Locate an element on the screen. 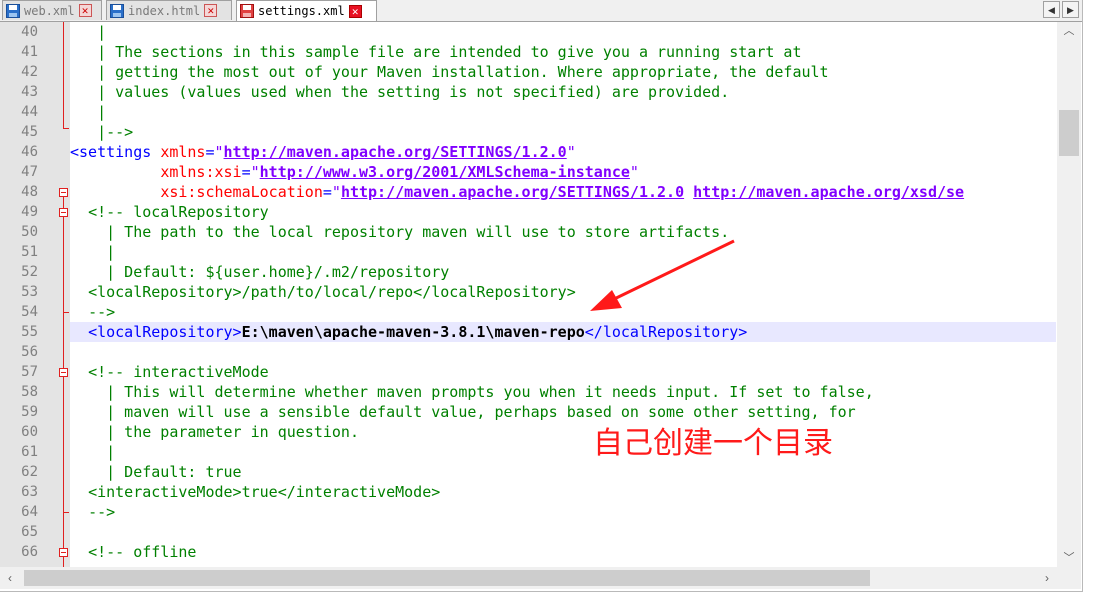  horizontal-scrollbar: ‹ › is located at coordinates (528, 578).